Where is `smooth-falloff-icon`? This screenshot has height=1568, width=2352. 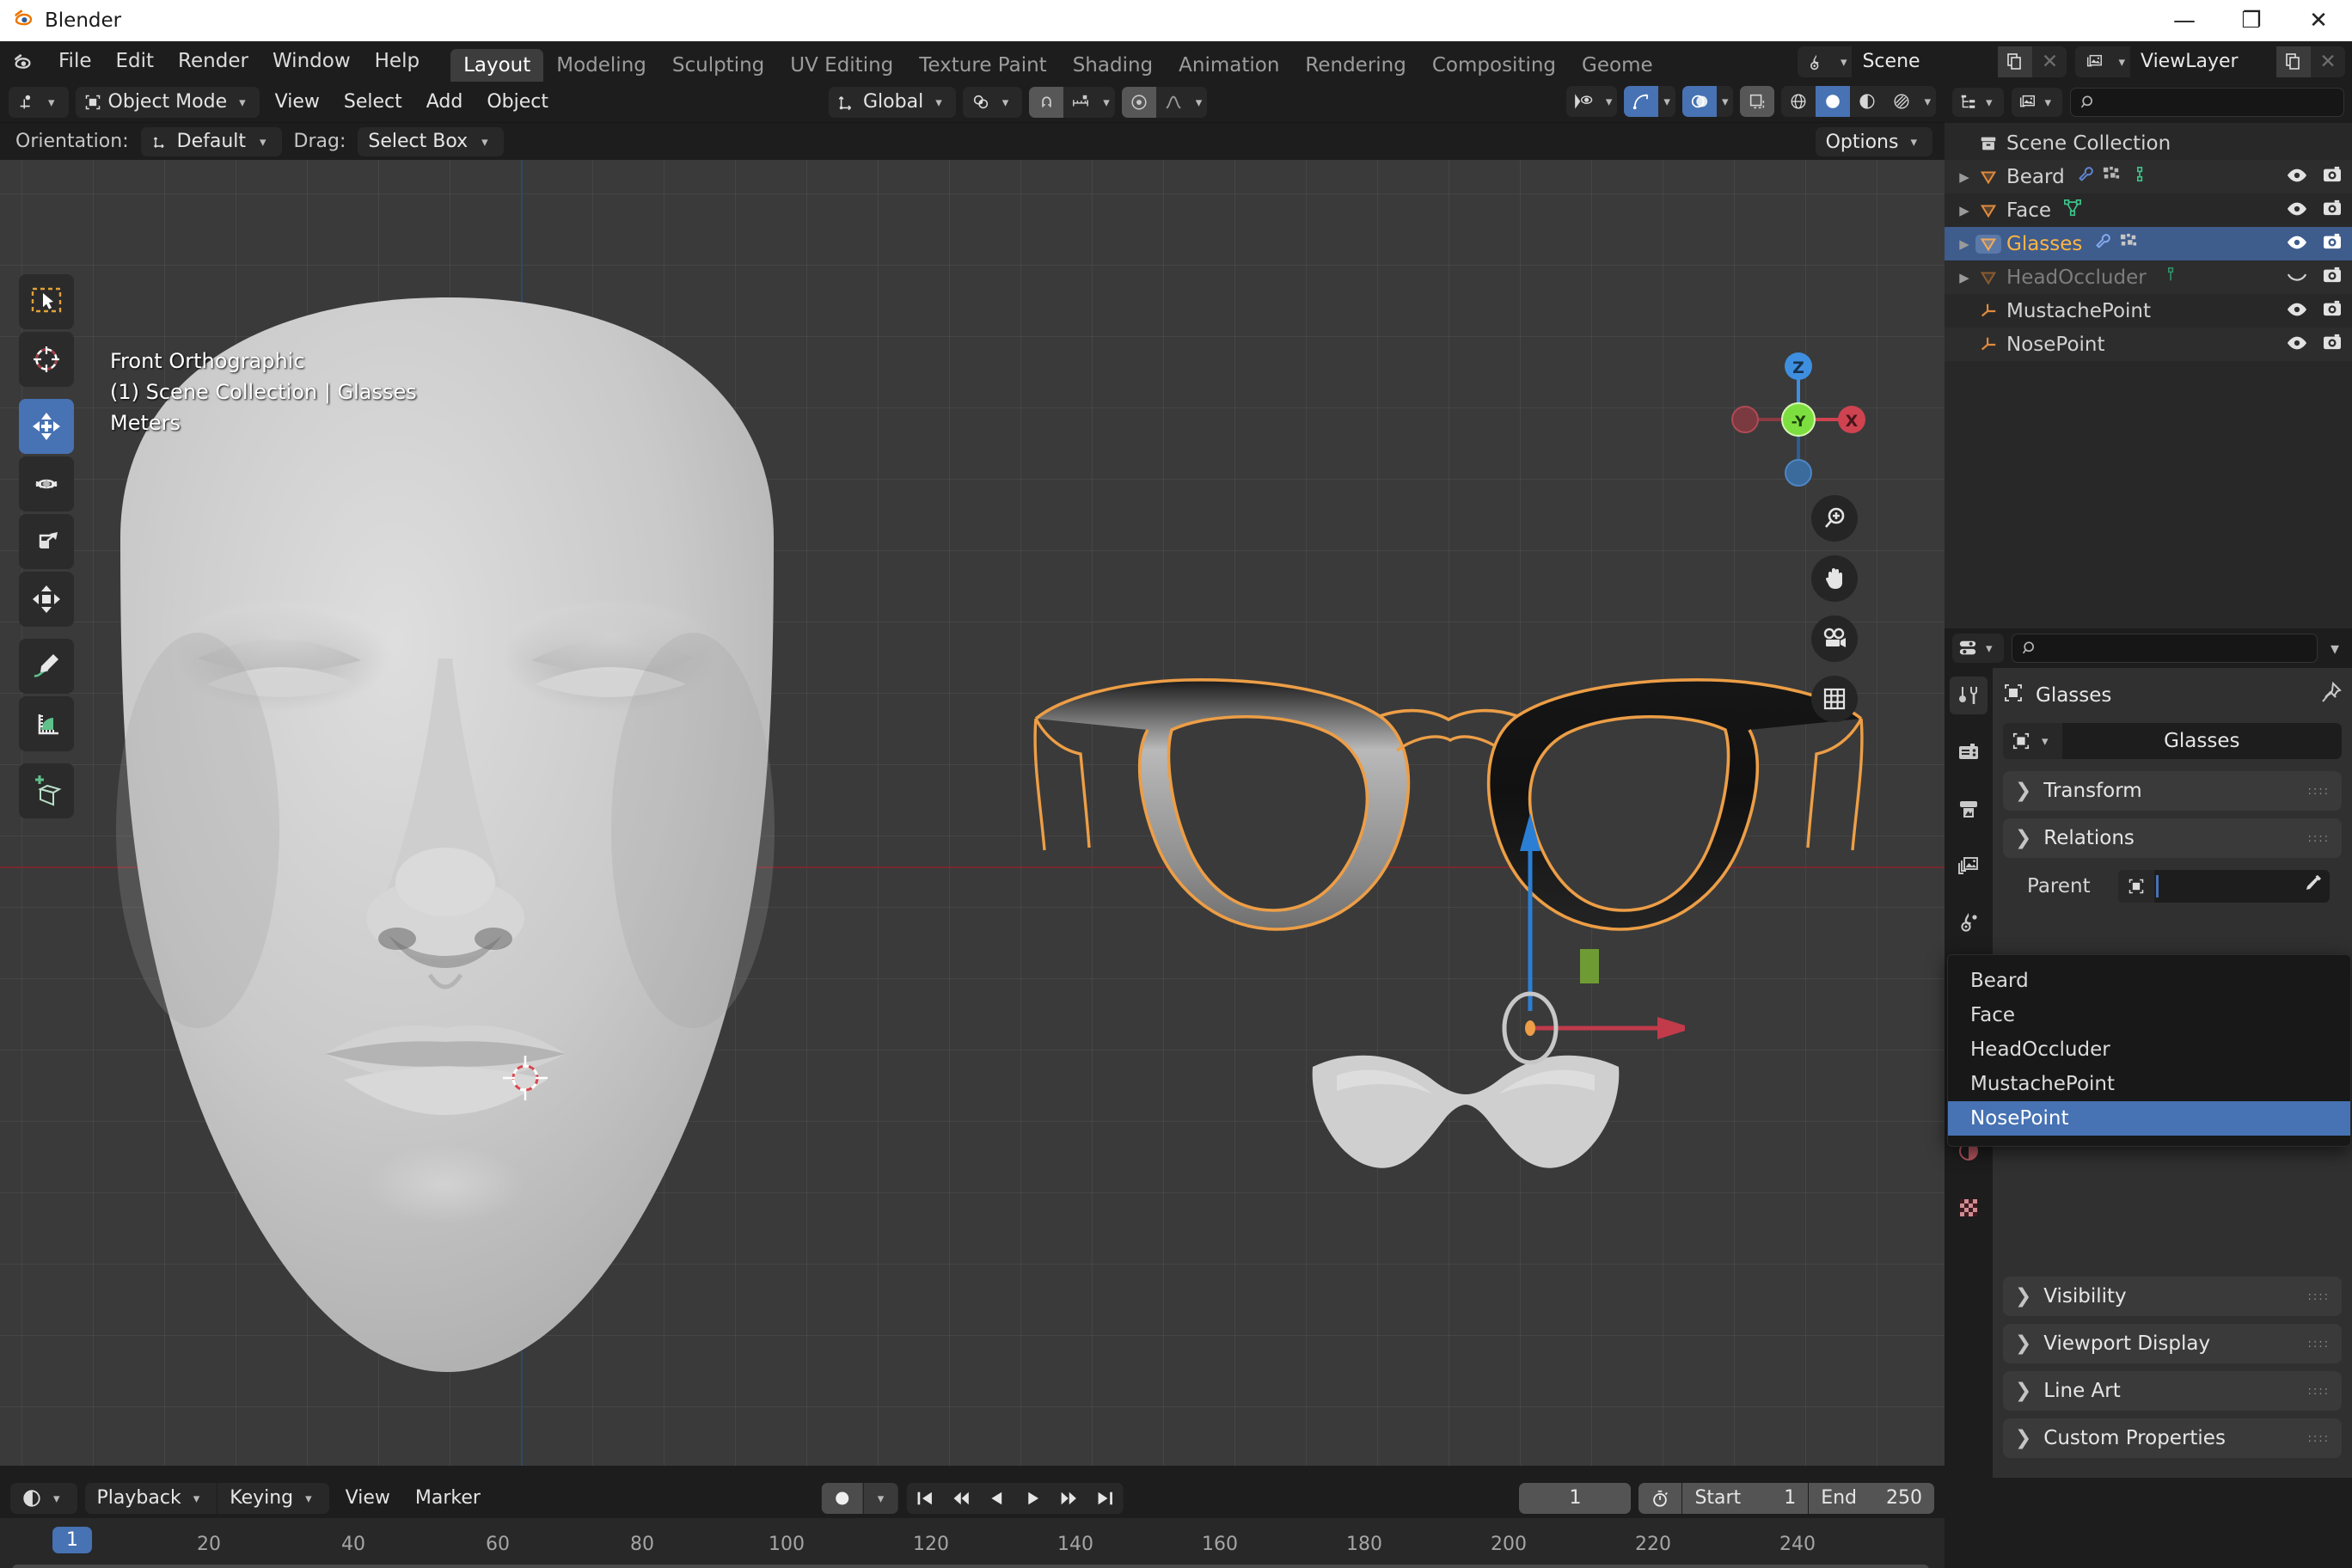
smooth-falloff-icon is located at coordinates (1173, 102).